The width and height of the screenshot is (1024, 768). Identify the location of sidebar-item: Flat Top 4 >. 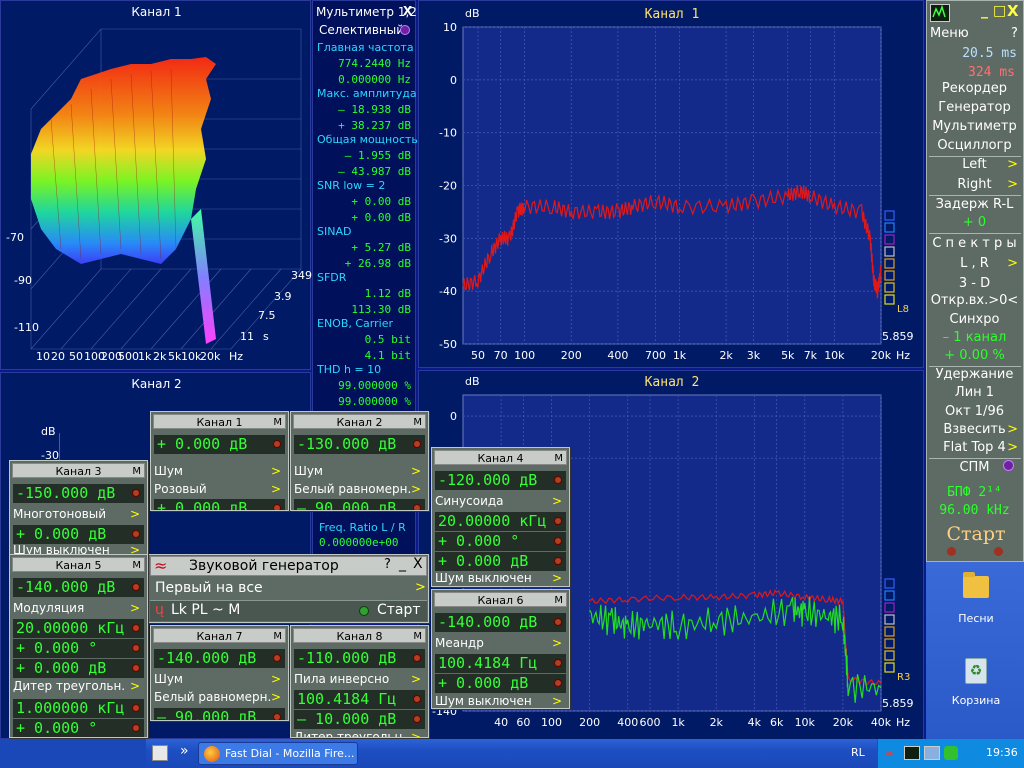
(974, 447).